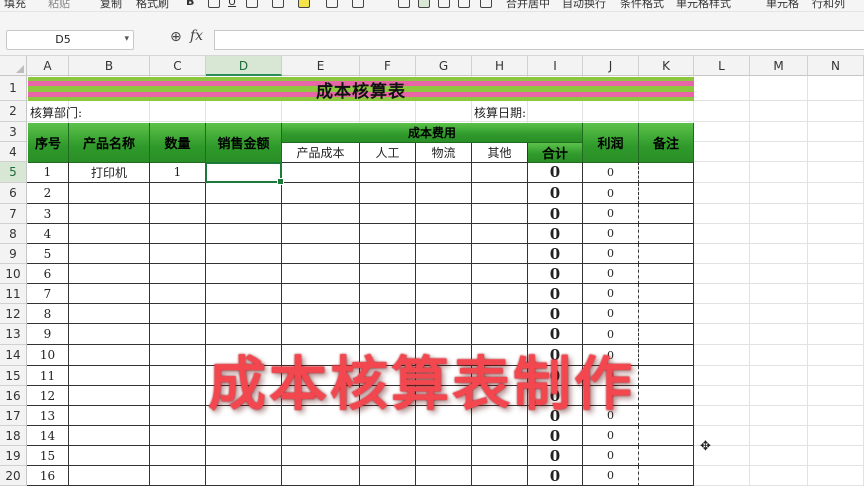 The height and width of the screenshot is (486, 864). I want to click on header-product-name: 产品名称, so click(109, 143).